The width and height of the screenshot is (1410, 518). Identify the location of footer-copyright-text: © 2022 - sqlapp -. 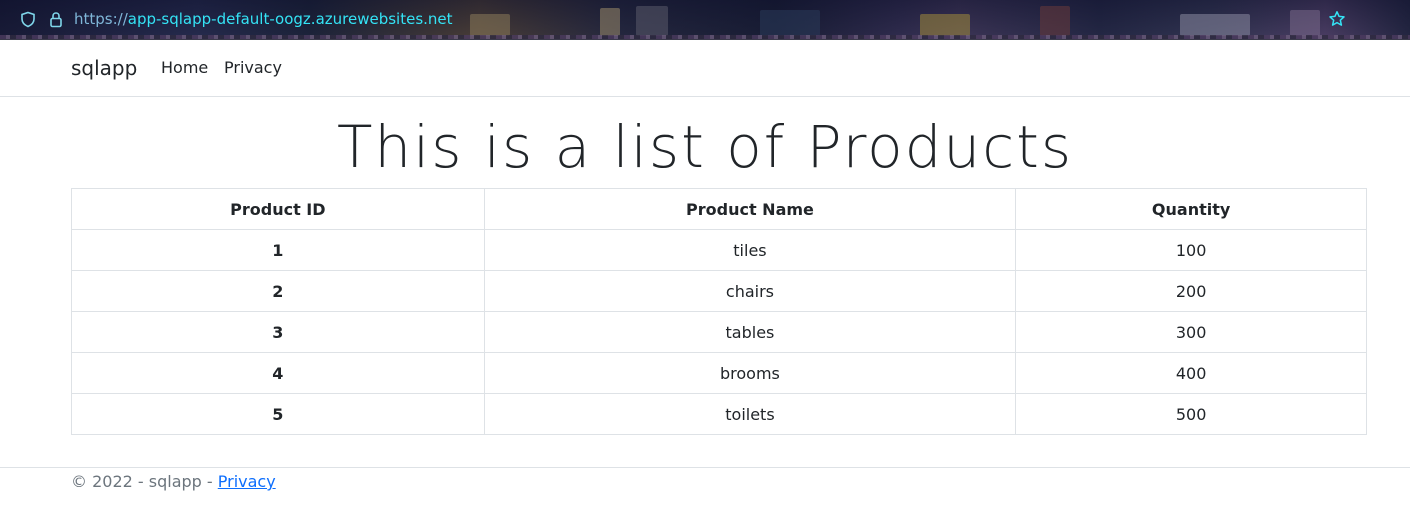
(144, 481).